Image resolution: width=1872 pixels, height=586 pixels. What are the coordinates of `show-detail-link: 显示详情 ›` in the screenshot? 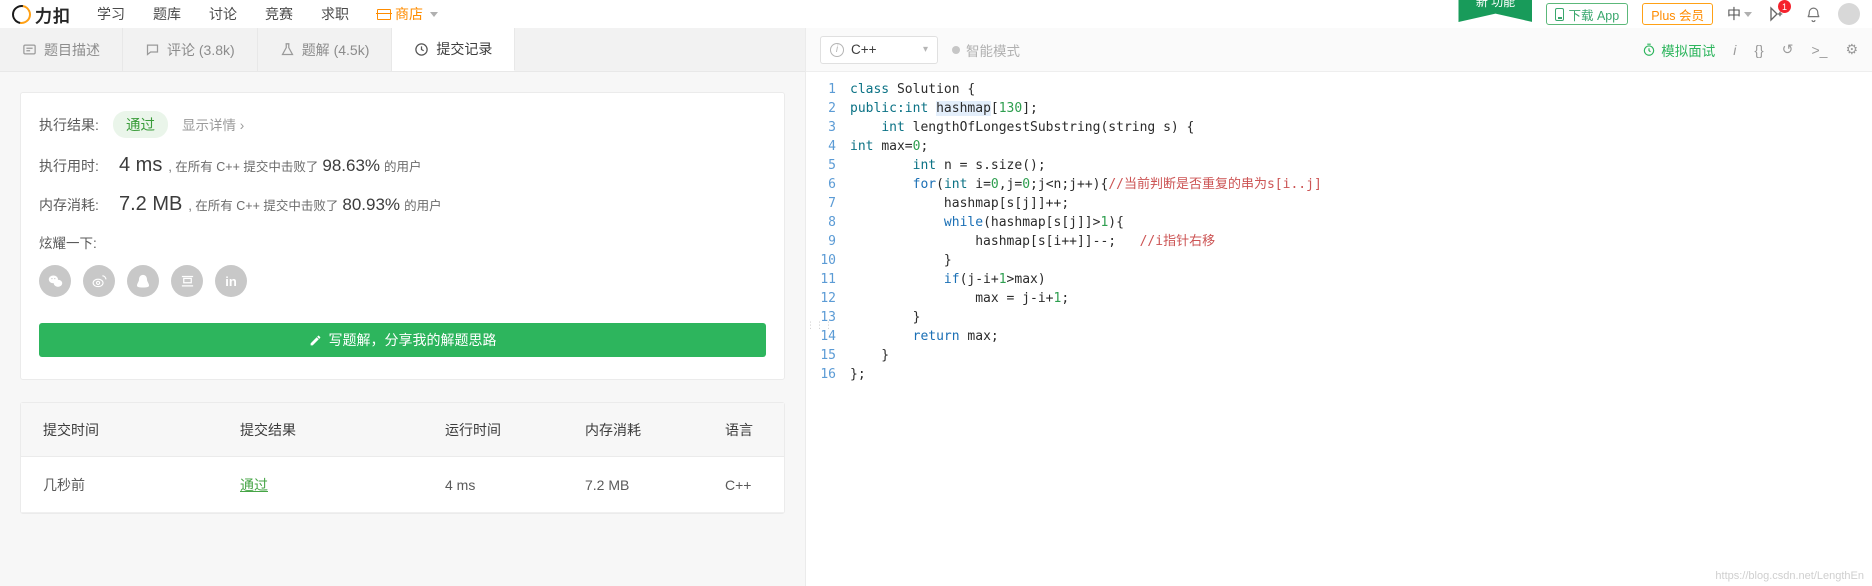 It's located at (213, 124).